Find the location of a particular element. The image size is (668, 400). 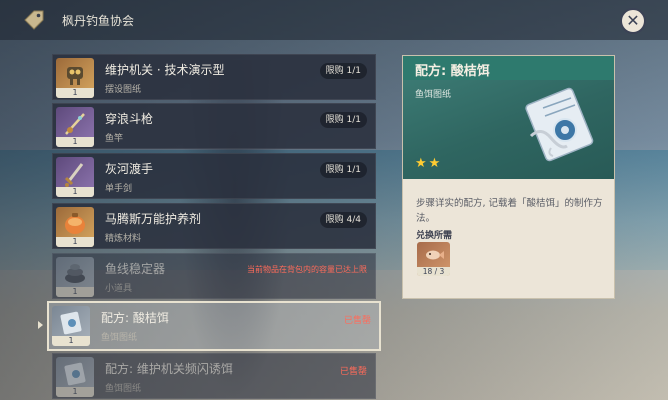

item-name: 鱼线稳定器 is located at coordinates (135, 269).